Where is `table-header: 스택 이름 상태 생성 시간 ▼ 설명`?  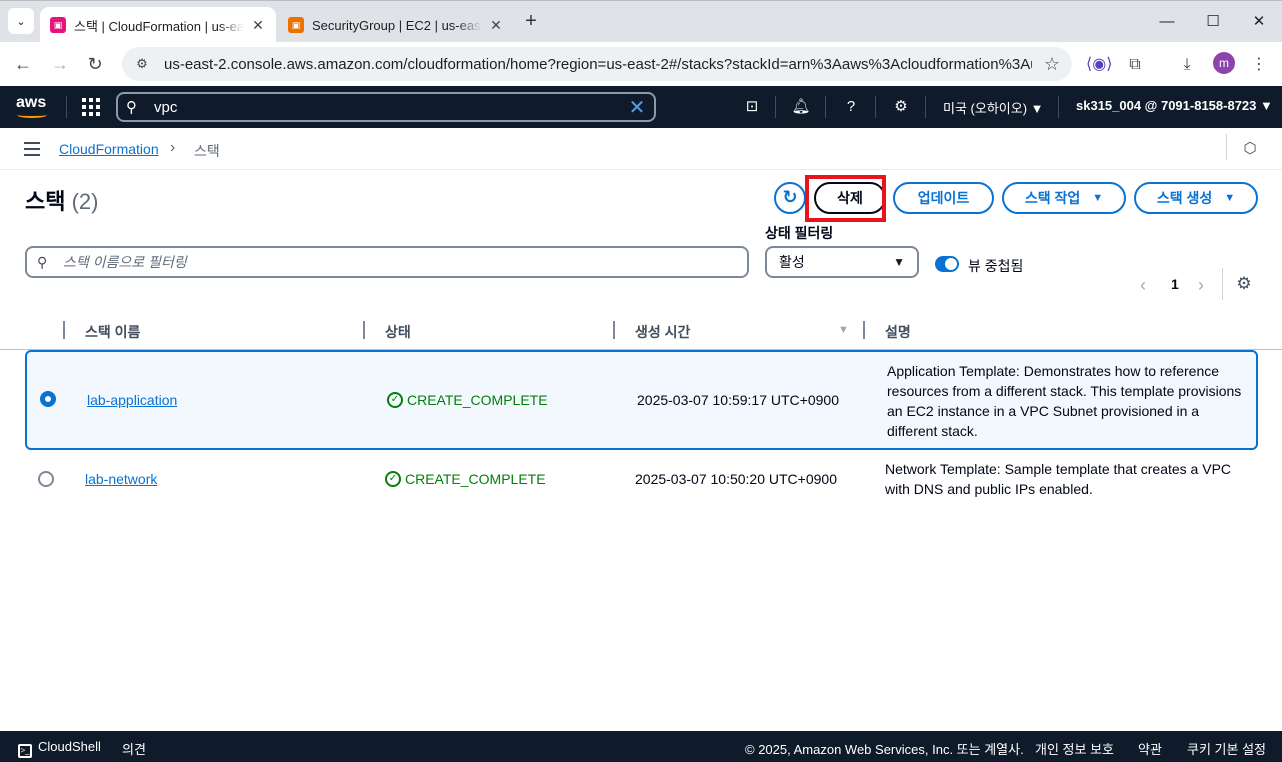 table-header: 스택 이름 상태 생성 시간 ▼ 설명 is located at coordinates (641, 331).